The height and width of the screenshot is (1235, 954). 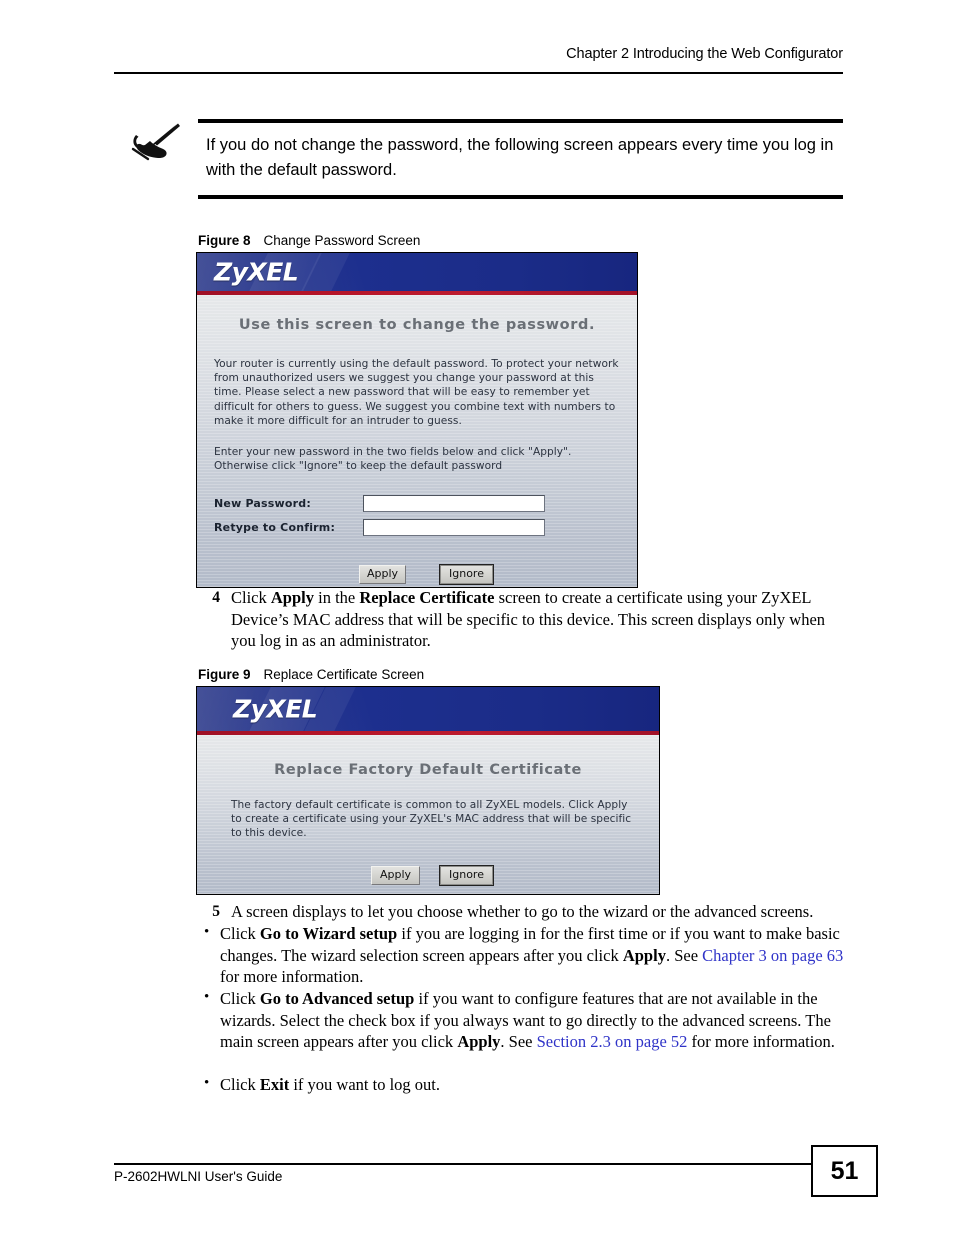 What do you see at coordinates (155, 142) in the screenshot?
I see `note-pen-hand-icon` at bounding box center [155, 142].